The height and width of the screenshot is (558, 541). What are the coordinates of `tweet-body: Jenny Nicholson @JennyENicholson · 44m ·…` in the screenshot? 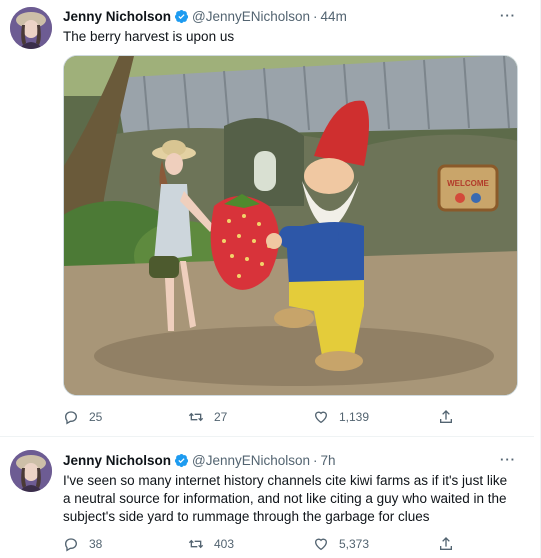 It's located at (290, 26).